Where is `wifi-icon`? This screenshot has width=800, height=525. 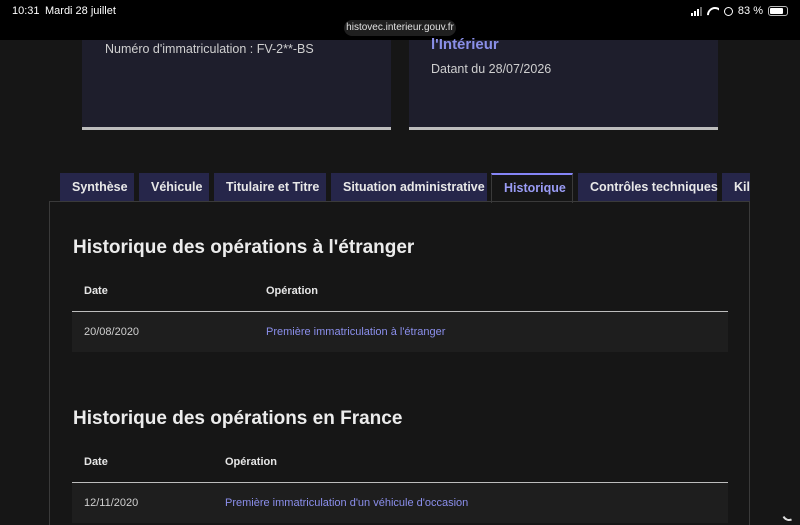
wifi-icon is located at coordinates (713, 11).